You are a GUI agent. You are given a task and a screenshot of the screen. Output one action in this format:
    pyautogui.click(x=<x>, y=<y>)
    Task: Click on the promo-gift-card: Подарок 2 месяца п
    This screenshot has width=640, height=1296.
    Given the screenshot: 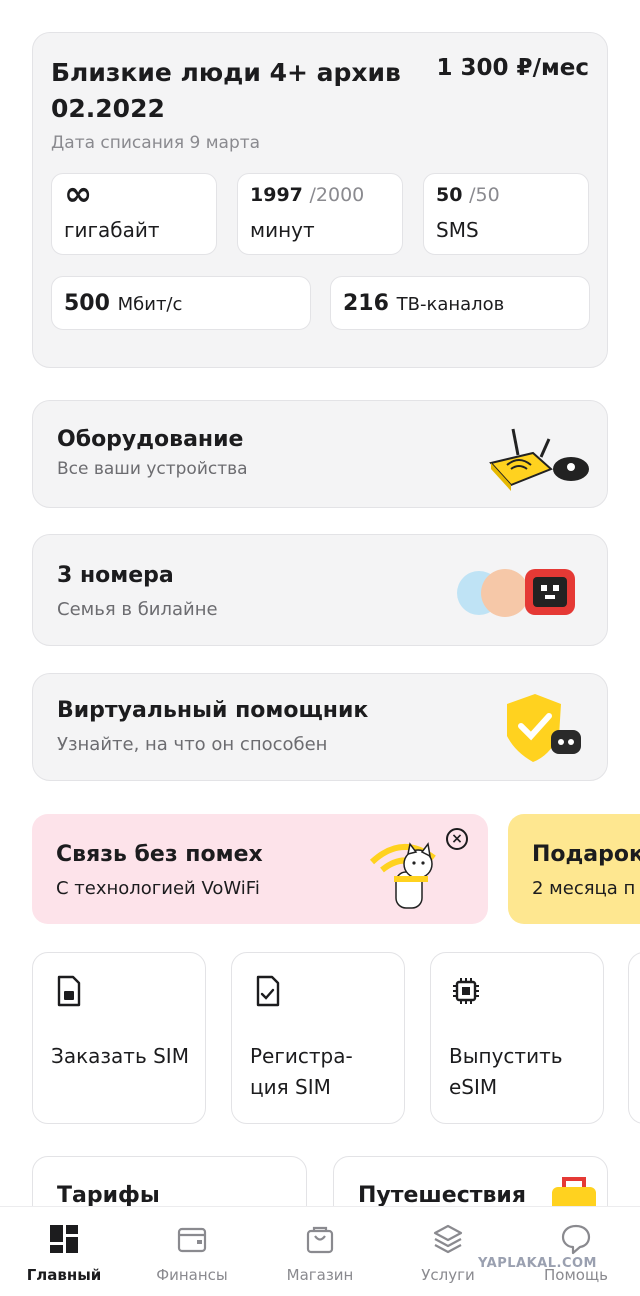 What is the action you would take?
    pyautogui.click(x=574, y=869)
    